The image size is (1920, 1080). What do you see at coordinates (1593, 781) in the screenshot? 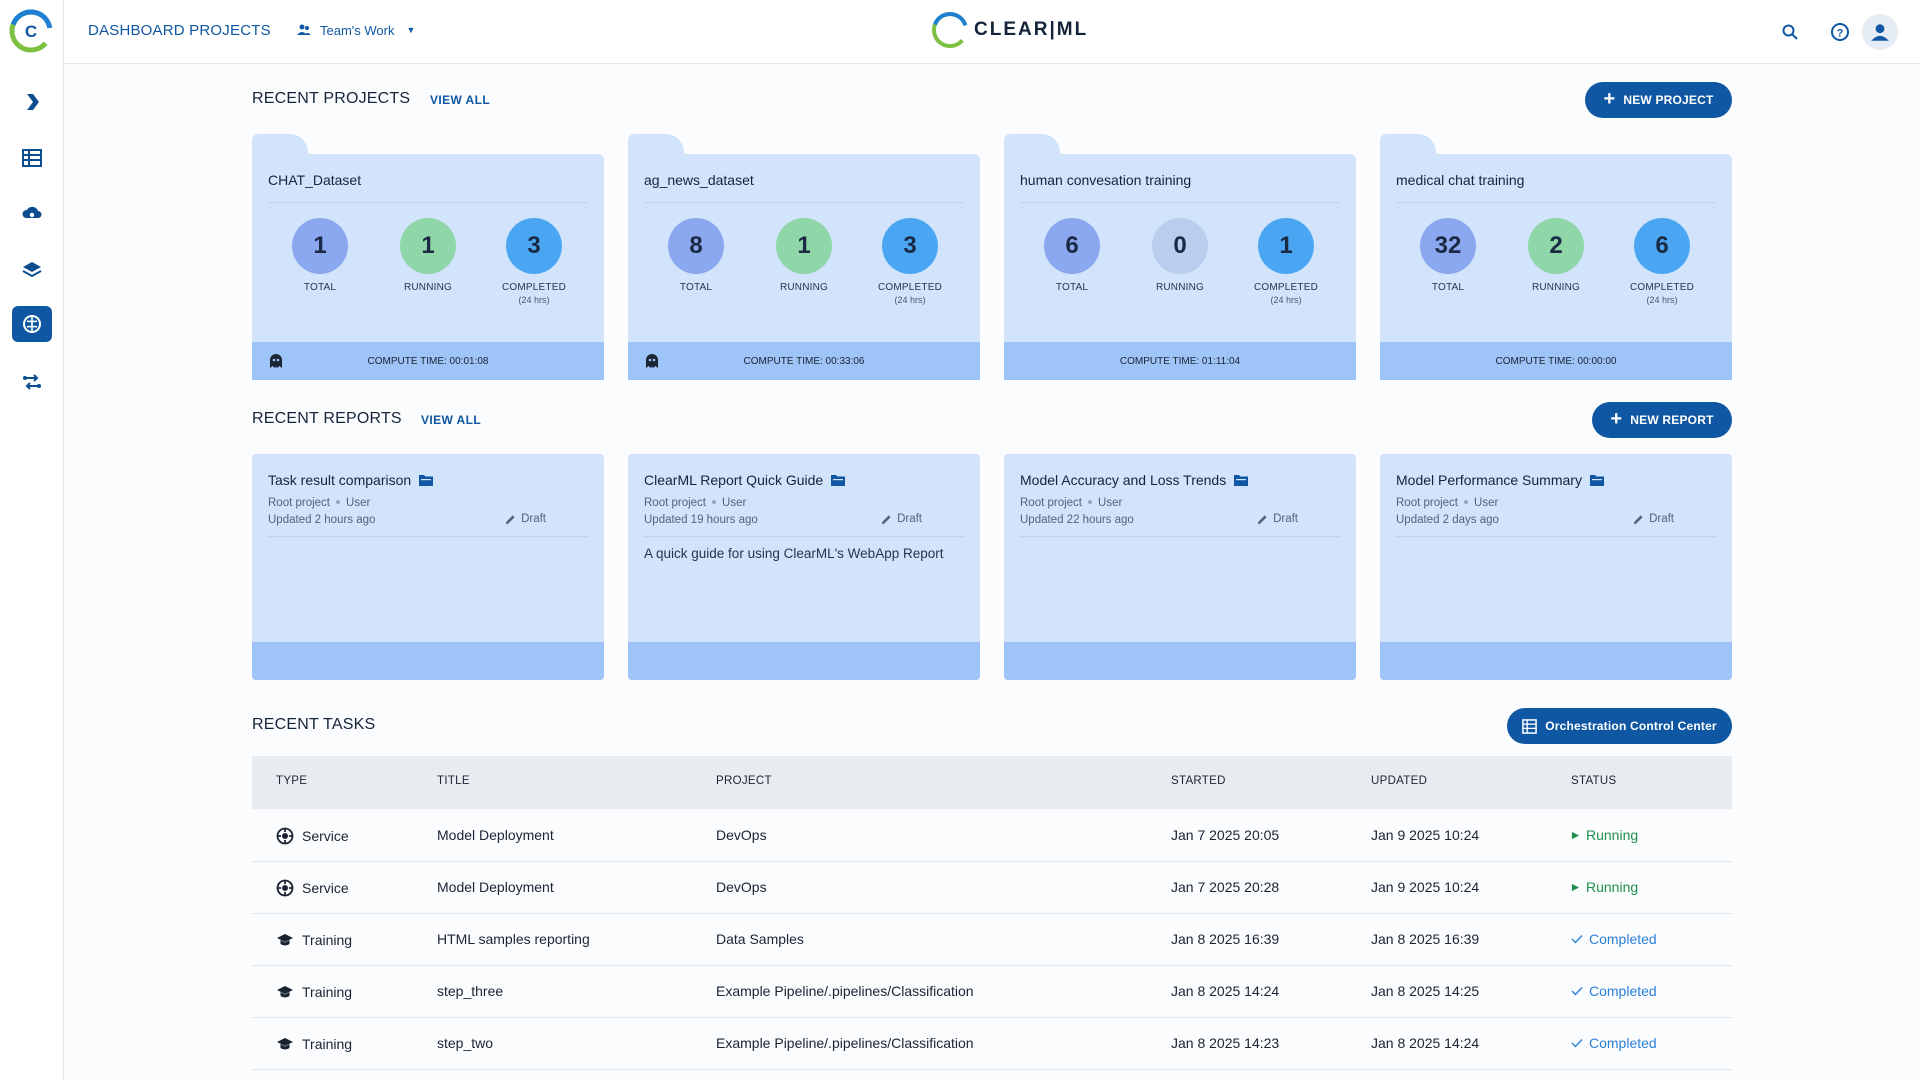
I see `column-header-status: STATUS` at bounding box center [1593, 781].